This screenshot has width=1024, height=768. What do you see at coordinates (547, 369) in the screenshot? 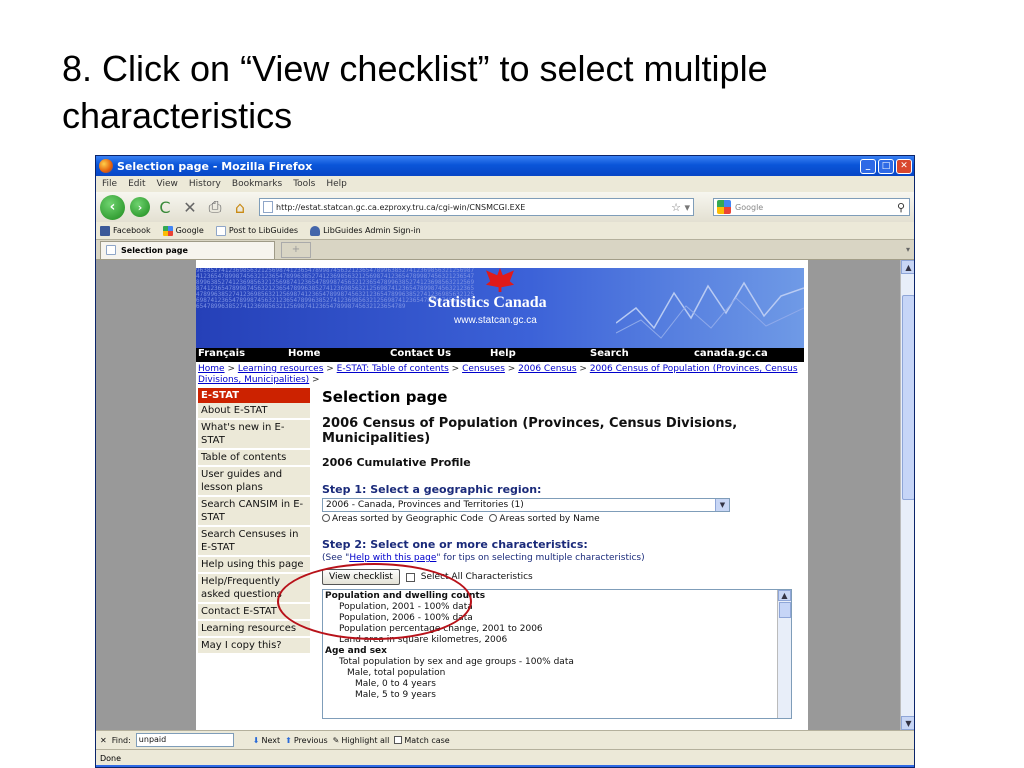
I see `crumb-2006-census: 2006 Census` at bounding box center [547, 369].